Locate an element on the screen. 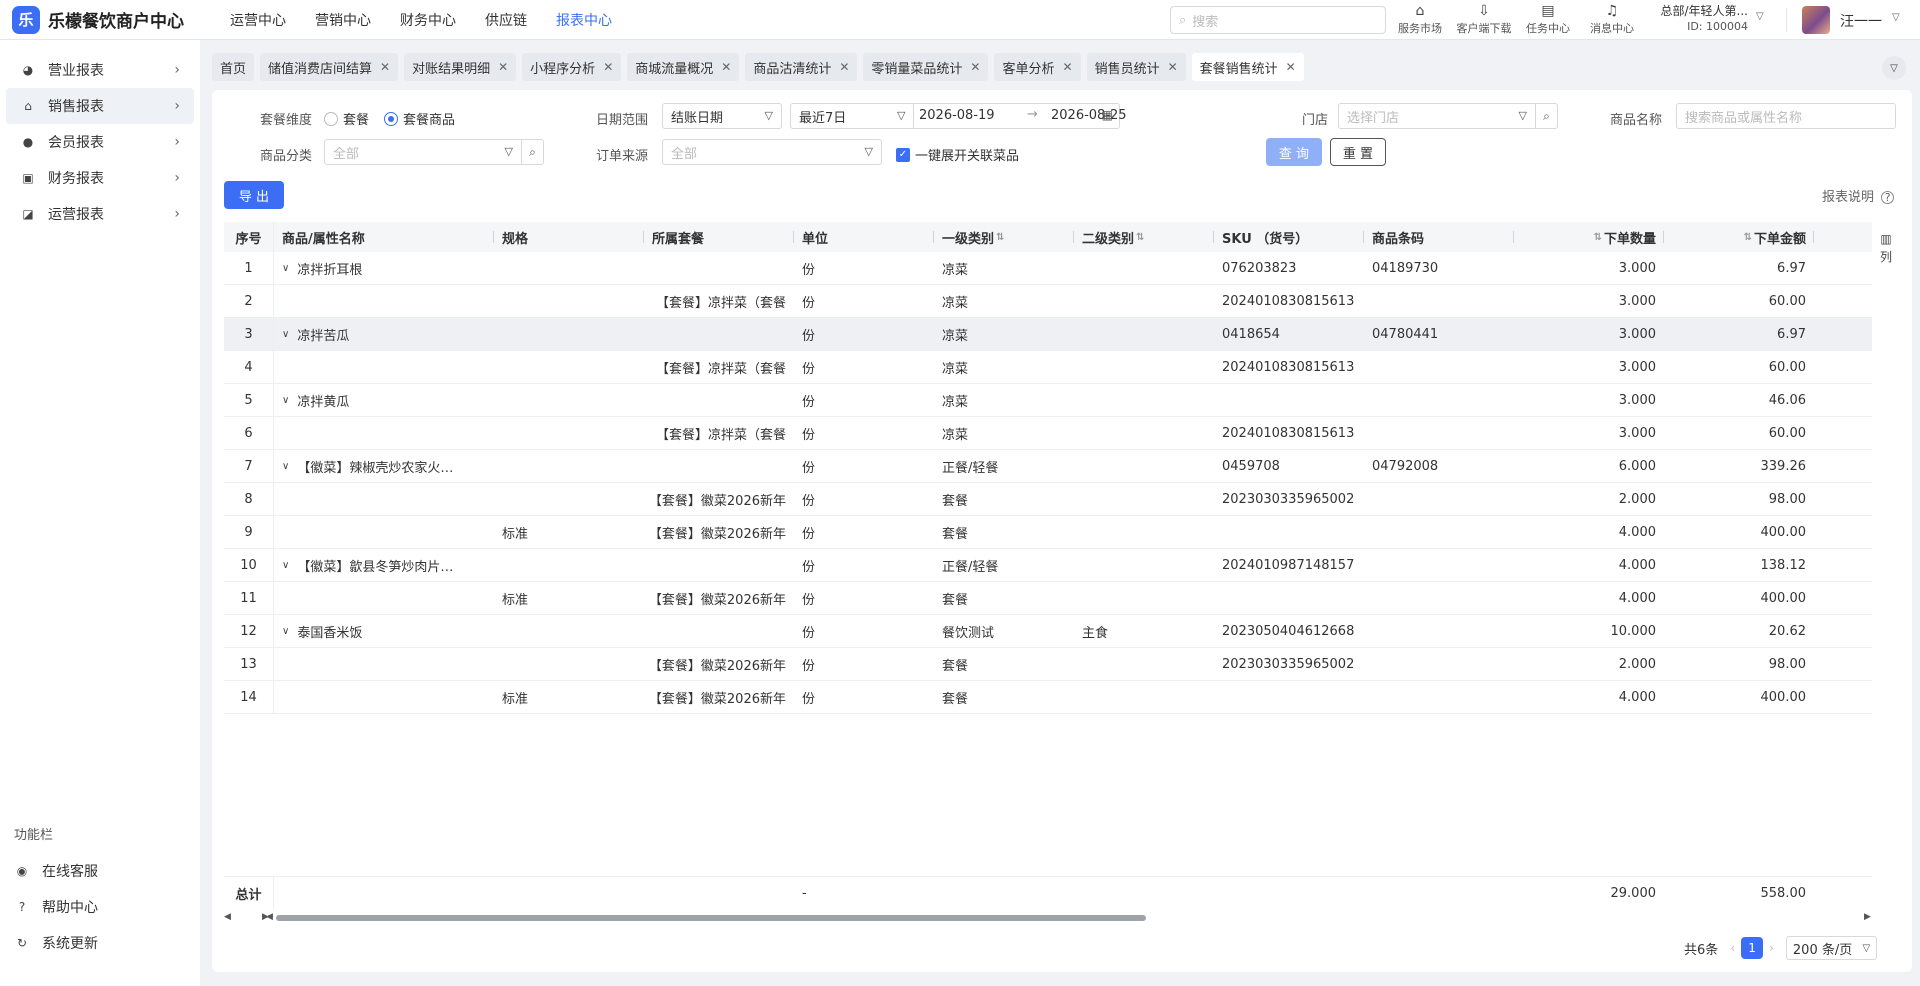 Image resolution: width=1920 pixels, height=986 pixels. table-row: 2 【套餐】凉拌菜（套餐份 凉菜 2024010830815613 3.000 60.00 is located at coordinates (1048, 301).